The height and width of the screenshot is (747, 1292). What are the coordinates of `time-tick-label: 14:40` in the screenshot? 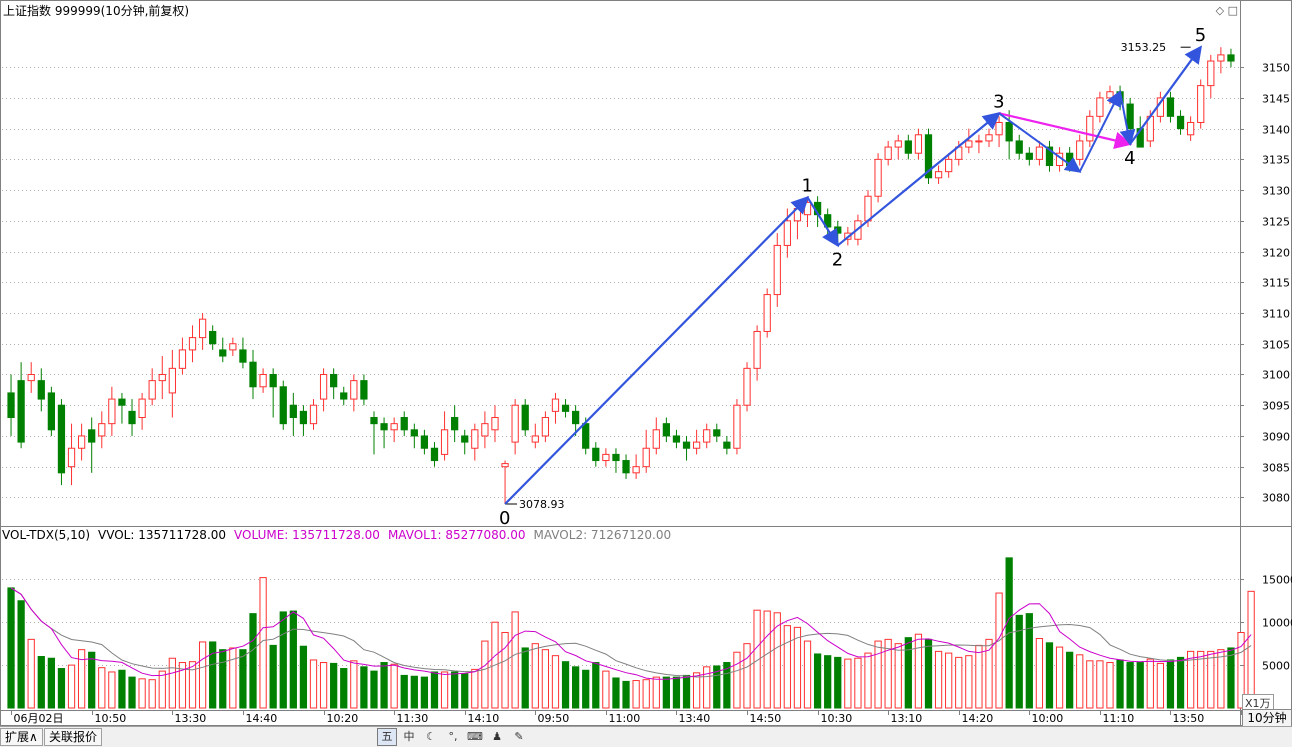 It's located at (262, 718).